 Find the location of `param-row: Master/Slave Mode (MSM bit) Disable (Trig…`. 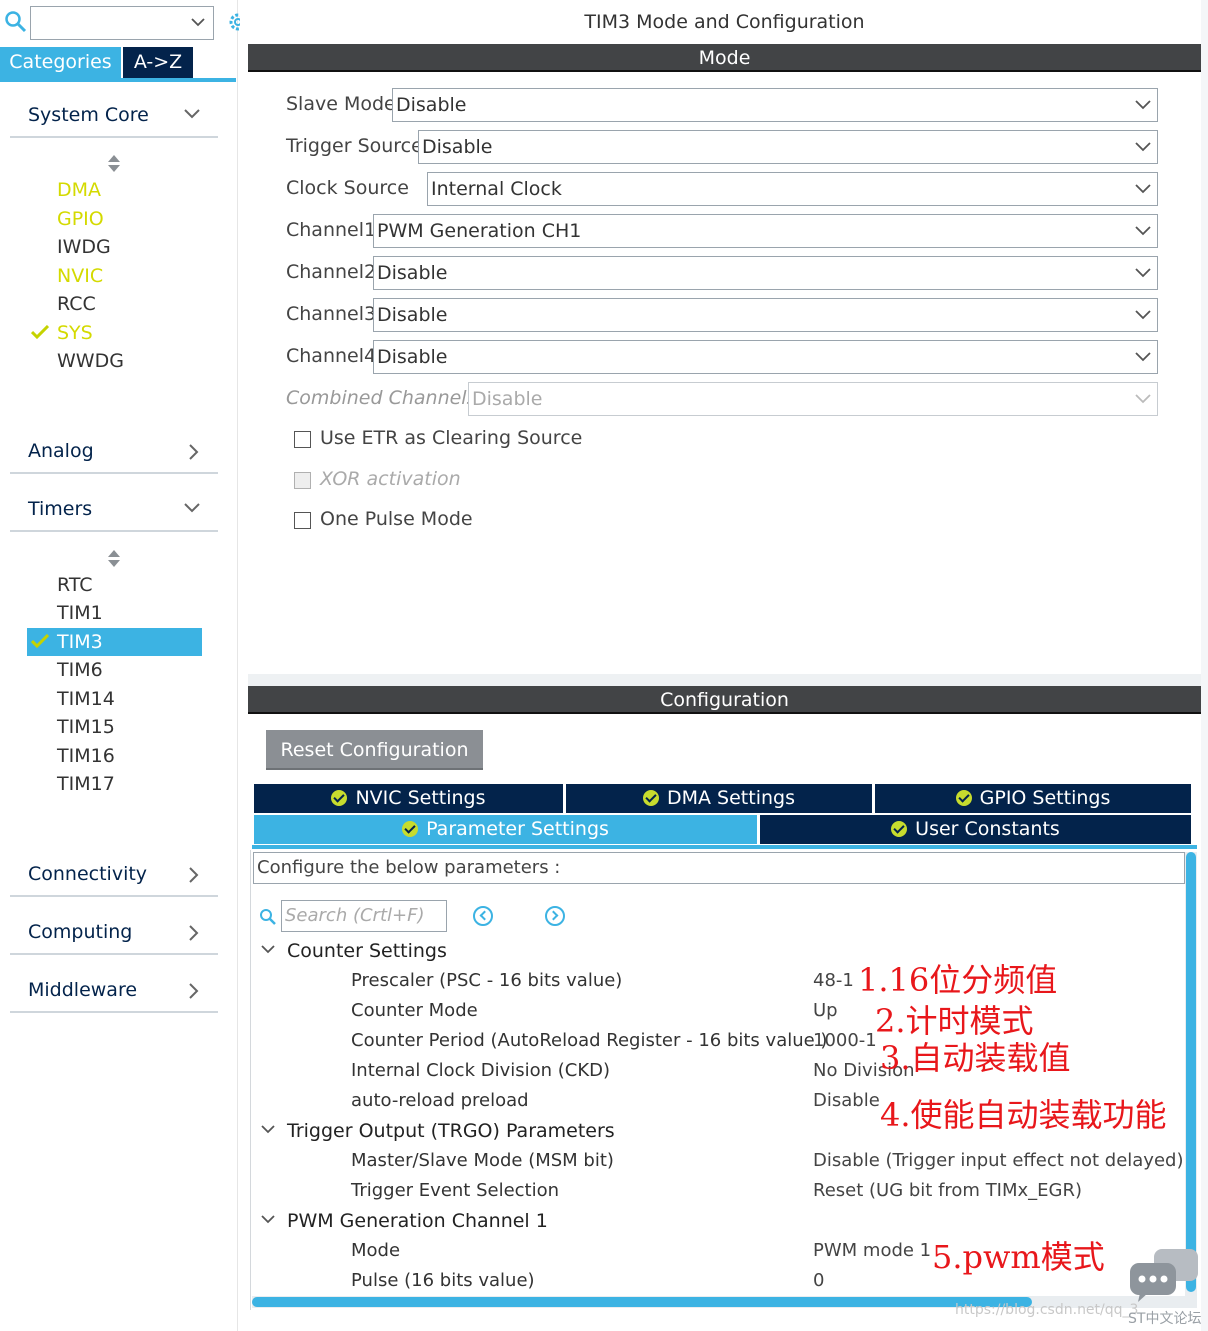

param-row: Master/Slave Mode (MSM bit) Disable (Trig… is located at coordinates (767, 1163).